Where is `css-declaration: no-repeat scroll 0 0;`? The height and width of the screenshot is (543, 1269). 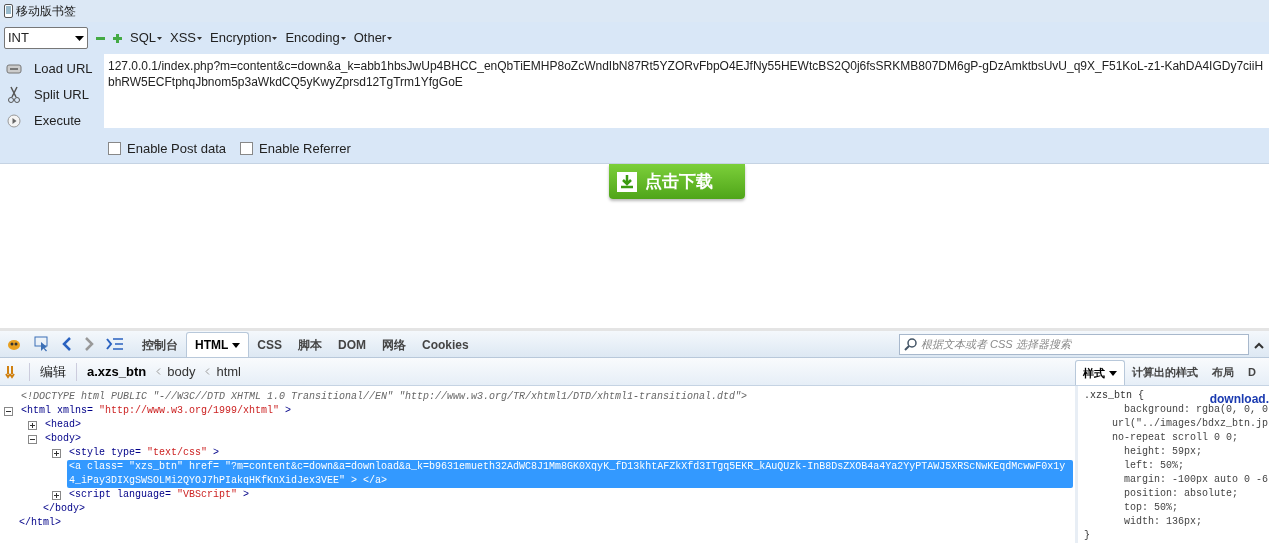 css-declaration: no-repeat scroll 0 0; is located at coordinates (1175, 437).